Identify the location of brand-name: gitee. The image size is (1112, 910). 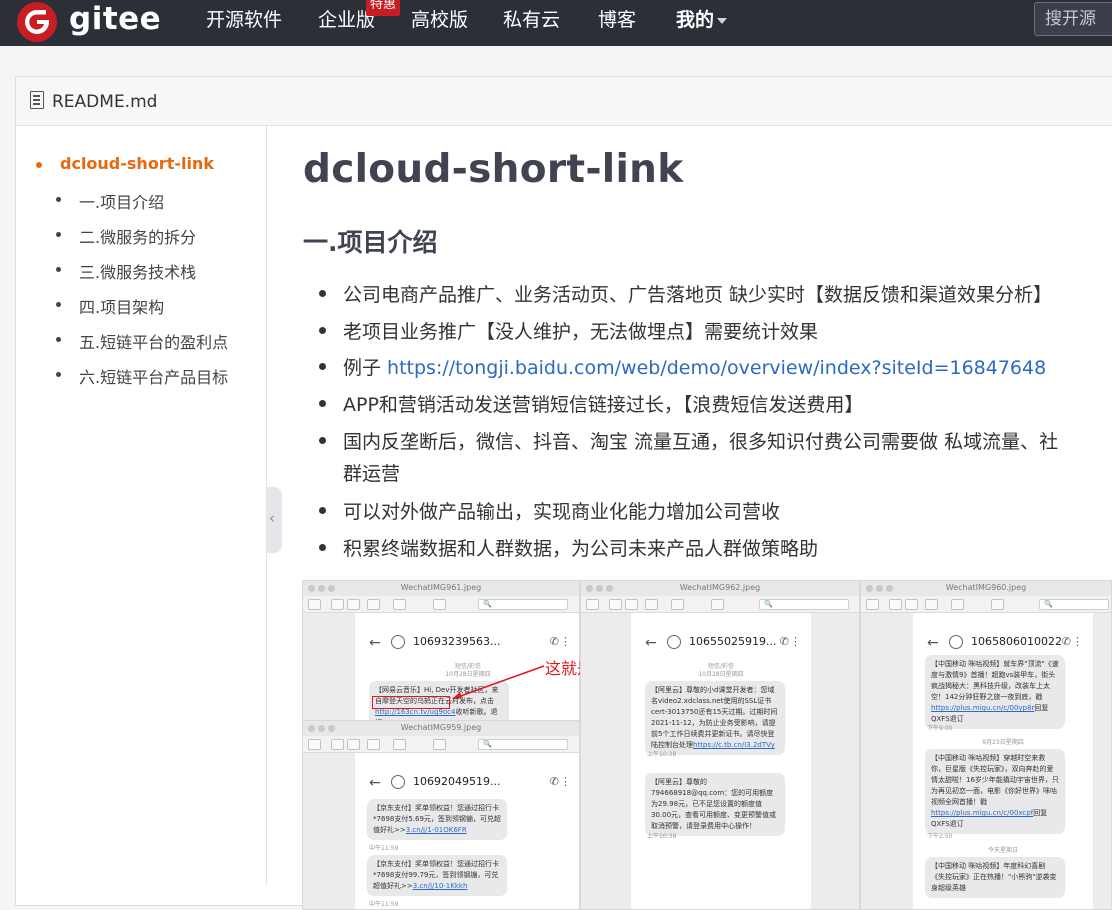
(115, 20).